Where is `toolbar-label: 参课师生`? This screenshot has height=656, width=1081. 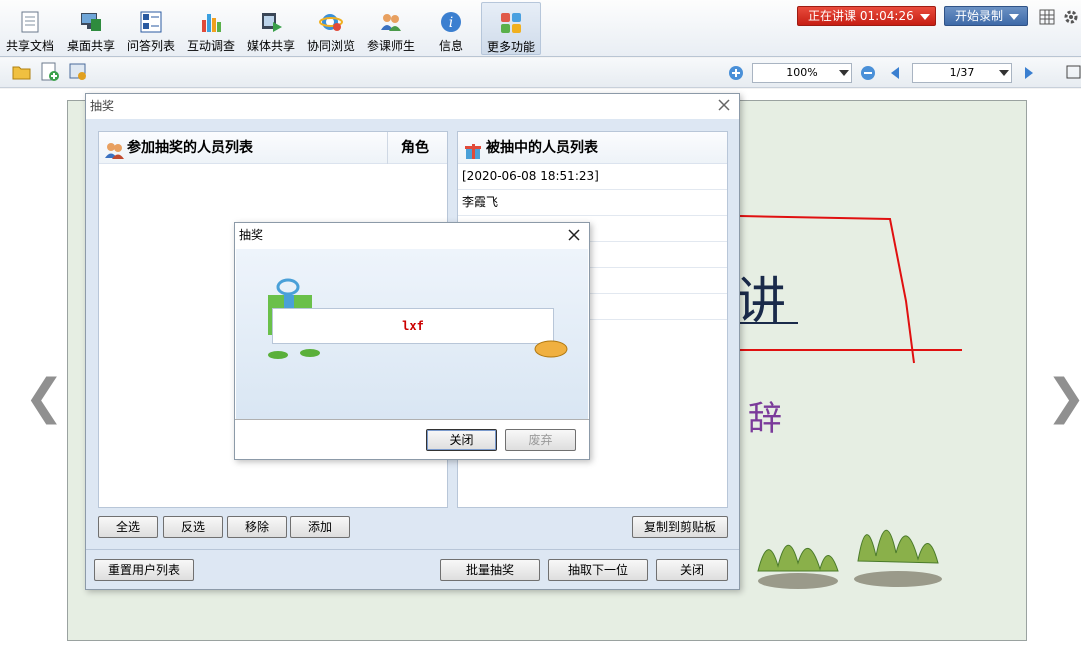
toolbar-label: 参课师生 is located at coordinates (390, 46).